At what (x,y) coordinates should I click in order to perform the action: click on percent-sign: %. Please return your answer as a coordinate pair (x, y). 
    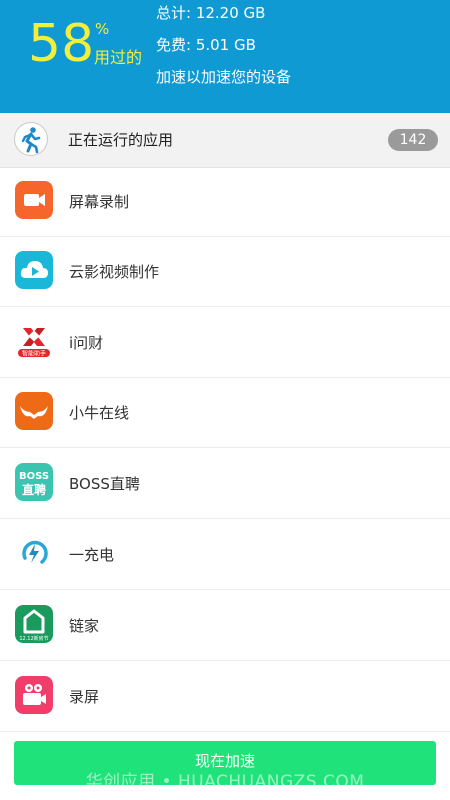
    Looking at the image, I should click on (102, 29).